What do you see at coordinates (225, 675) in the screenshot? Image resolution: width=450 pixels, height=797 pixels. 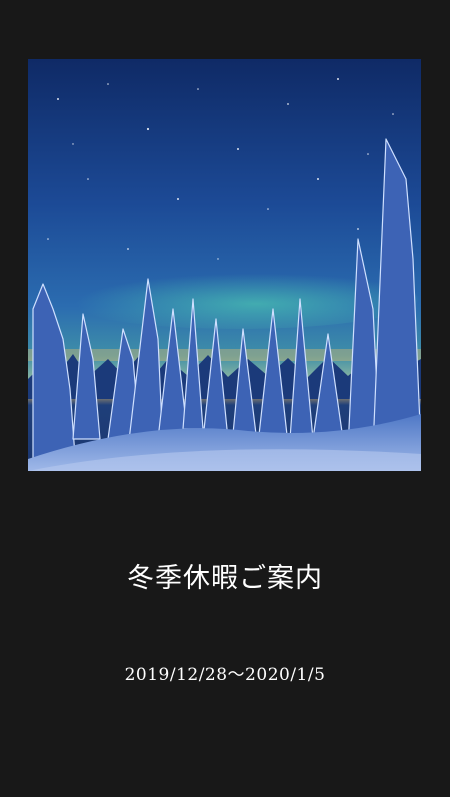 I see `notice-dates: 2019/12/28〜2020/1/5` at bounding box center [225, 675].